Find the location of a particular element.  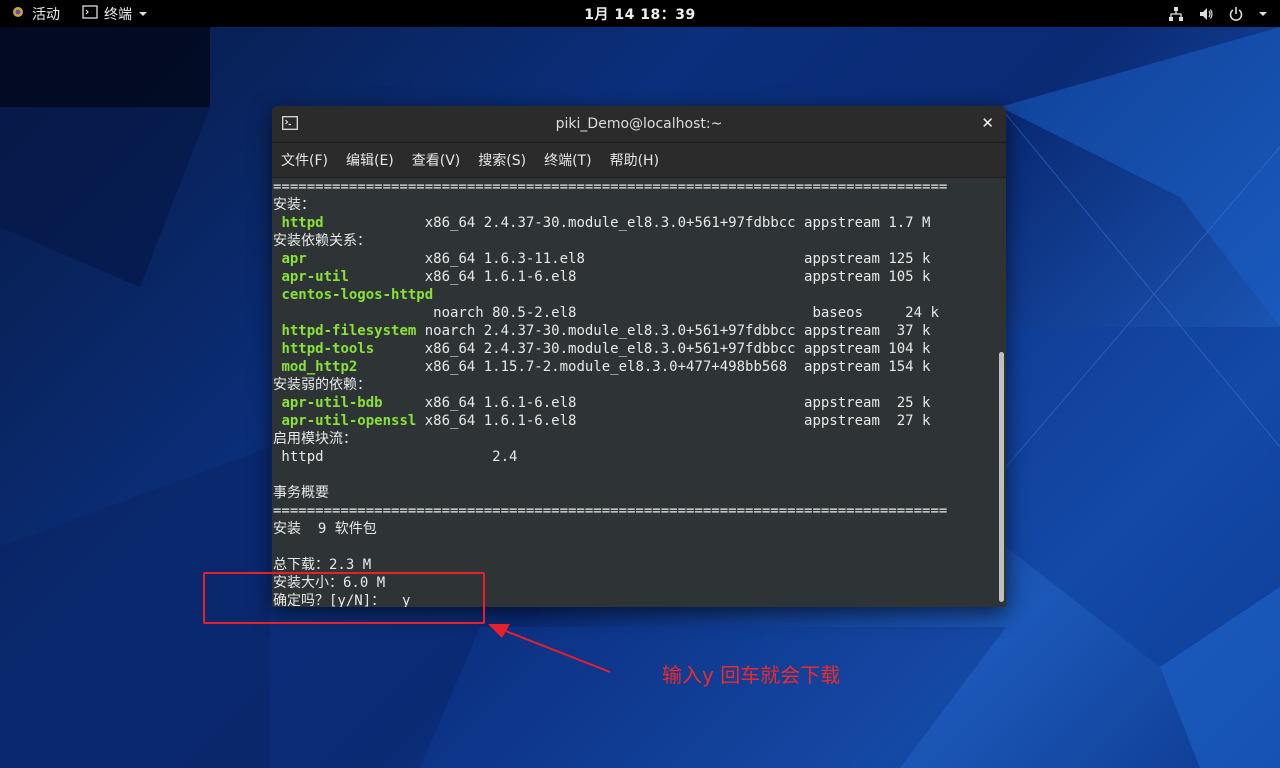

window-title: piki_Demo@localhost:~ is located at coordinates (639, 124).